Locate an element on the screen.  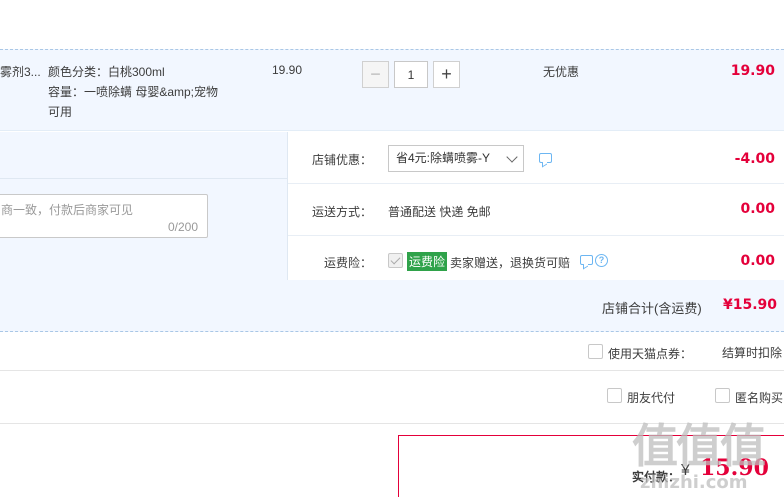
tmall-points-checkbox is located at coordinates (595, 351).